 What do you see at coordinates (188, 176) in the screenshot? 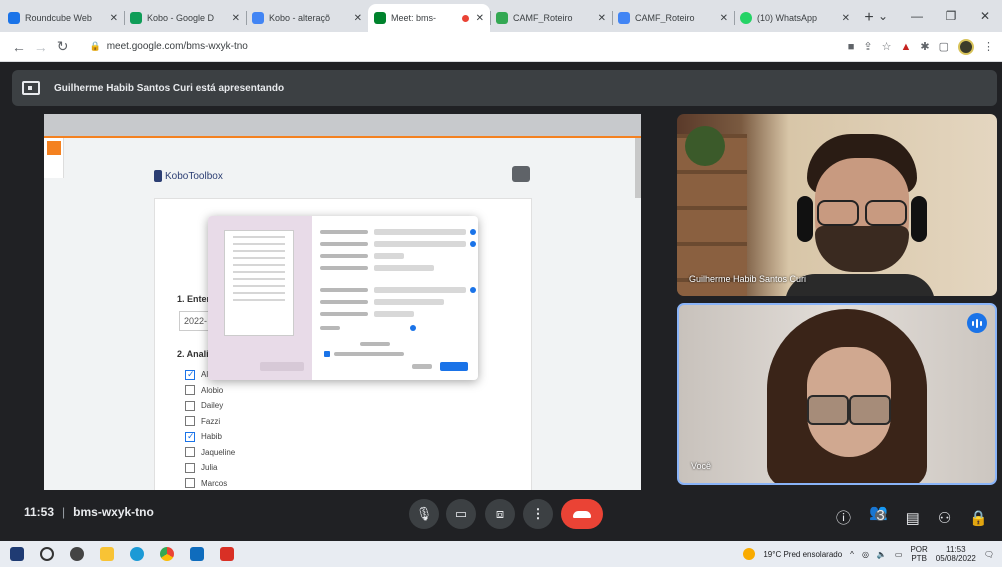
I see `kobo-logo: KoboToolbox` at bounding box center [188, 176].